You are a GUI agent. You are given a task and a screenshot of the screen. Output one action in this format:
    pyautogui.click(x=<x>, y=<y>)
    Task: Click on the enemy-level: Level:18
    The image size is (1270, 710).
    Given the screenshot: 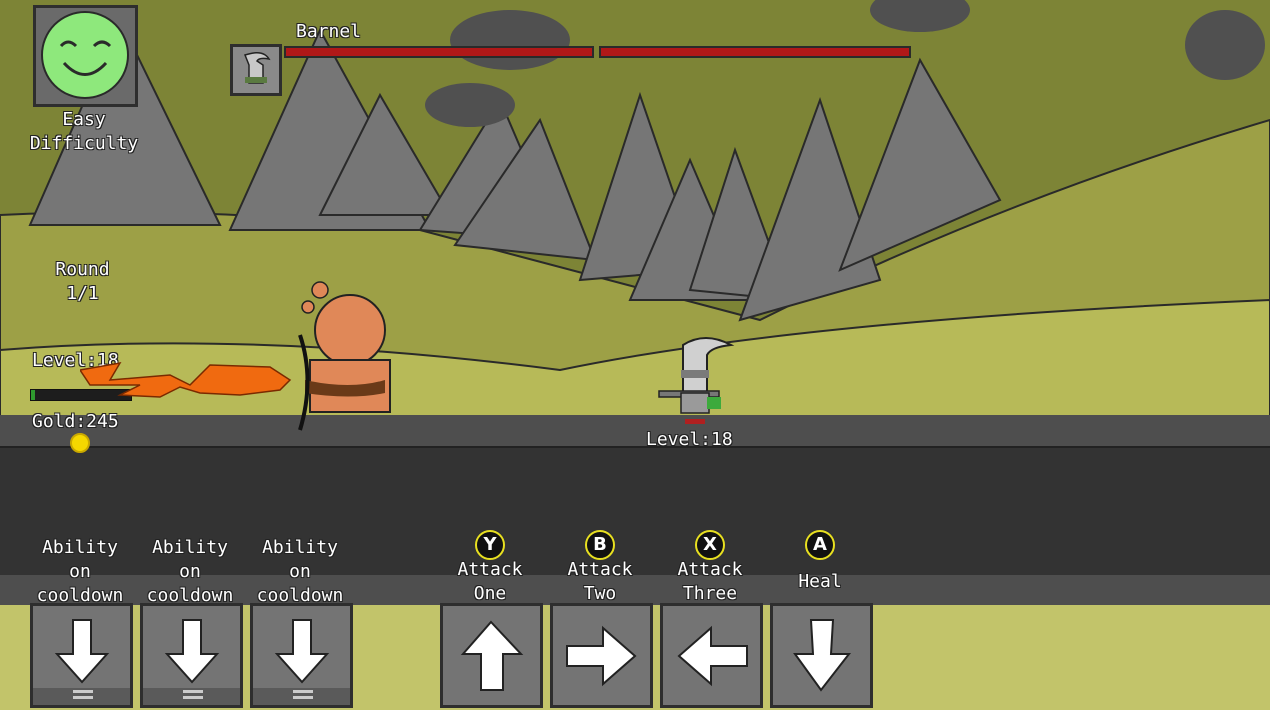 What is the action you would take?
    pyautogui.click(x=689, y=439)
    